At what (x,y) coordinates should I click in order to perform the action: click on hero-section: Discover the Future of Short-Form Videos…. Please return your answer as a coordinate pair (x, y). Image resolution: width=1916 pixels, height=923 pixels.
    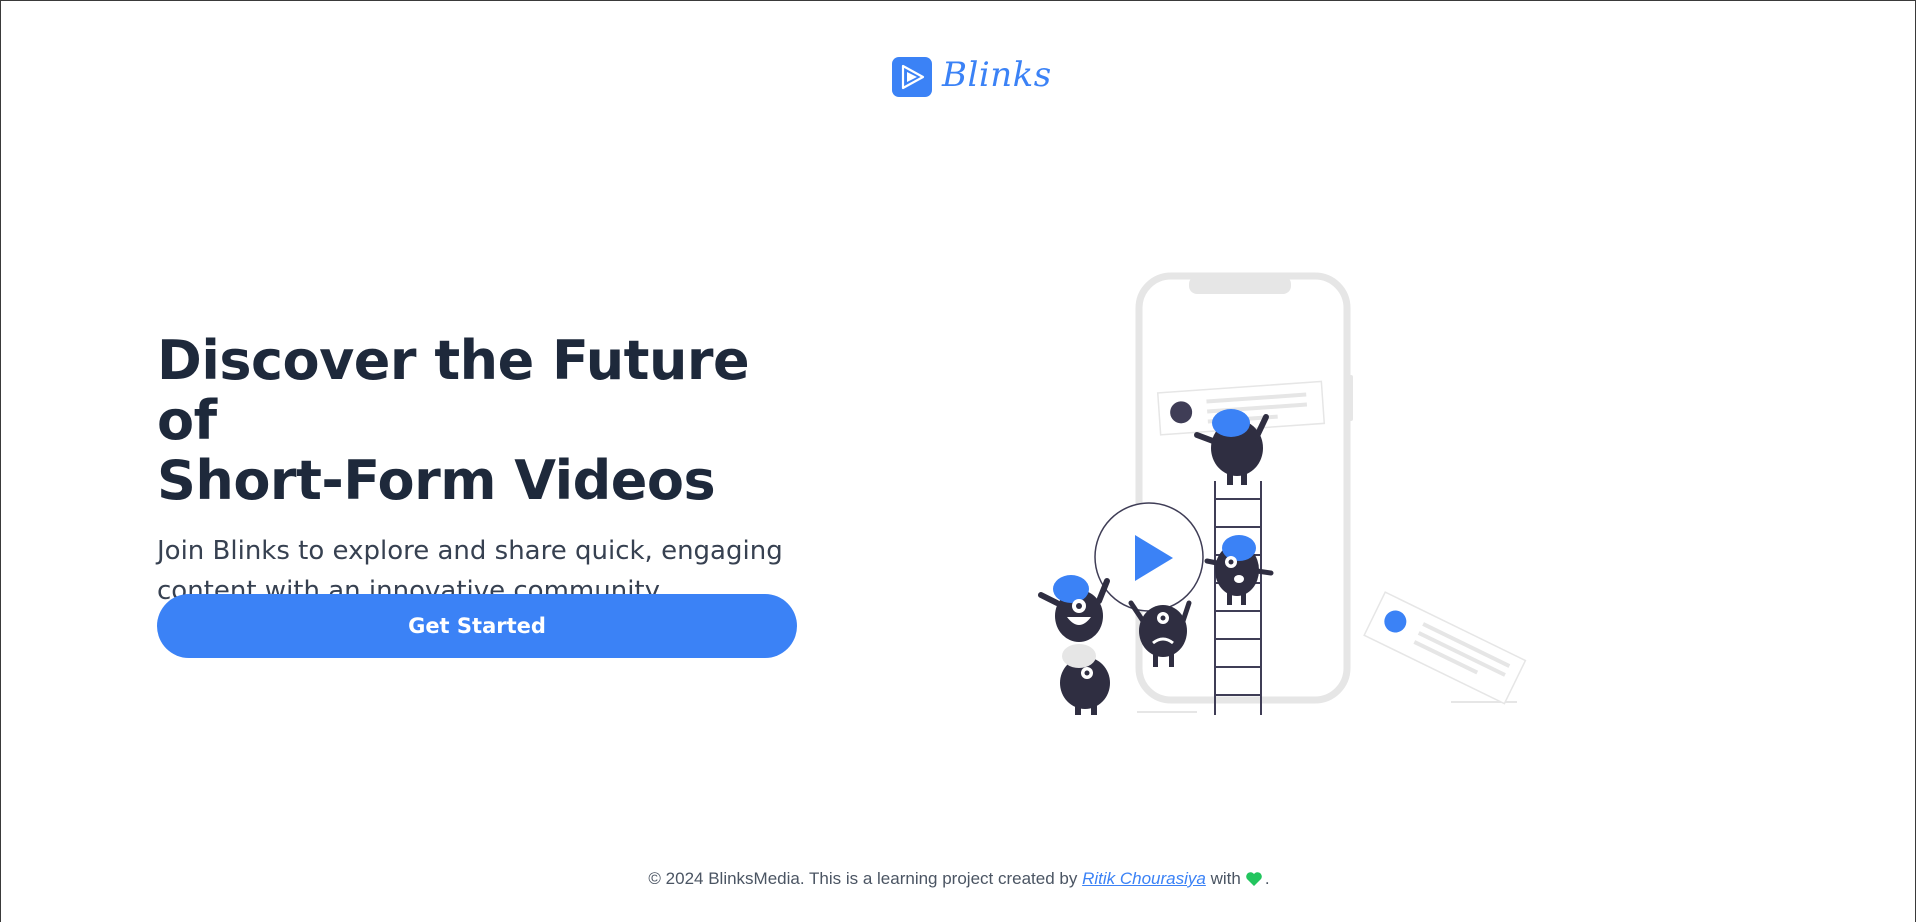
    Looking at the image, I should click on (487, 471).